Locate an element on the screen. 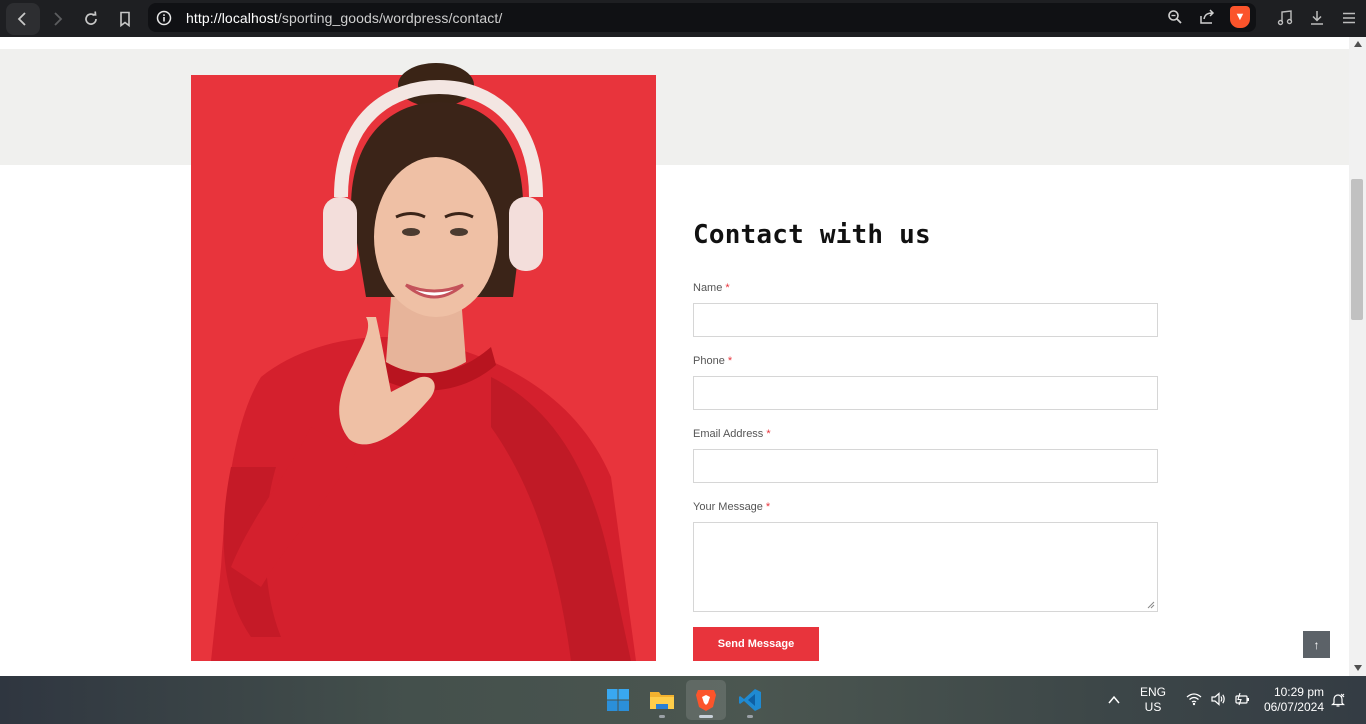  taskbar-brave is located at coordinates (706, 700).